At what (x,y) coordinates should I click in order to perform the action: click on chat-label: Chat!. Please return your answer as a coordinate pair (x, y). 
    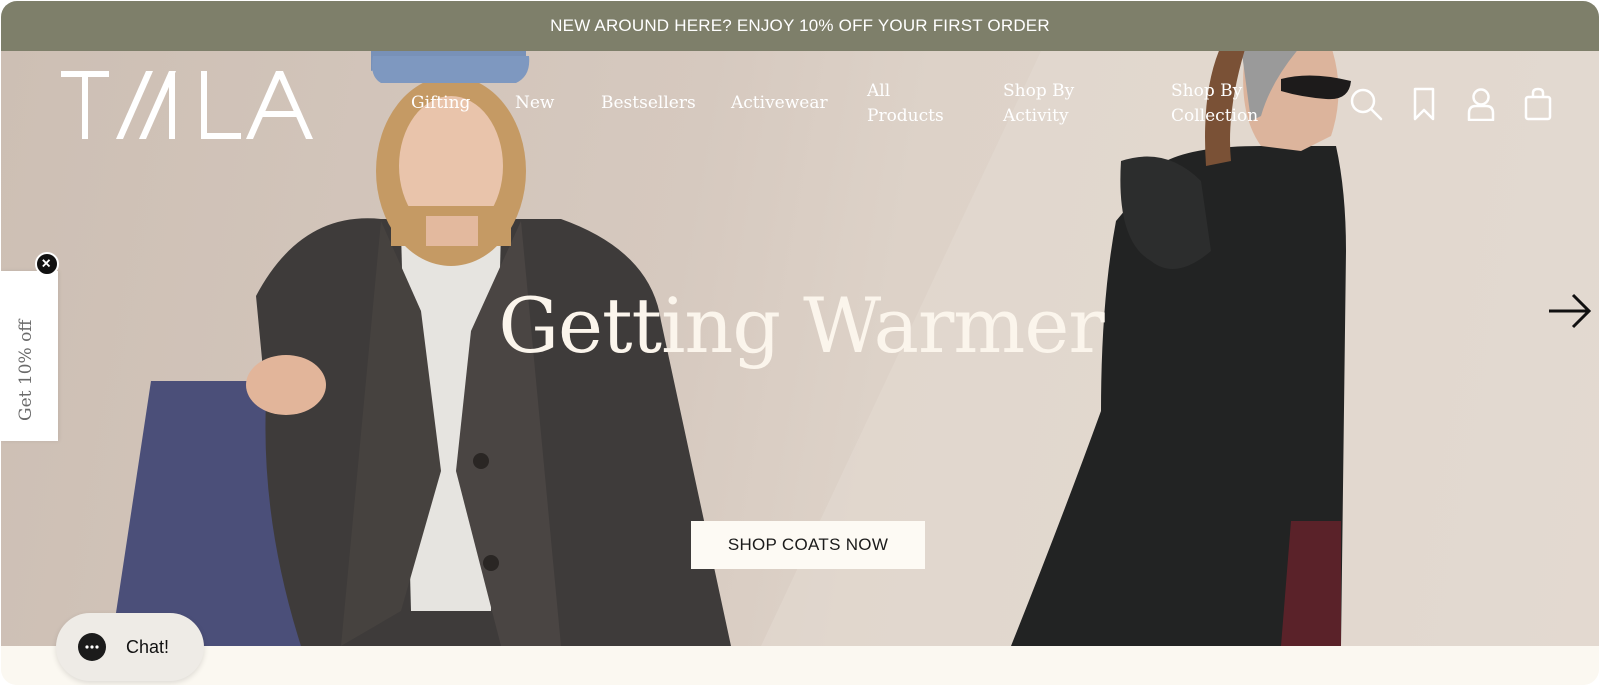
    Looking at the image, I should click on (148, 646).